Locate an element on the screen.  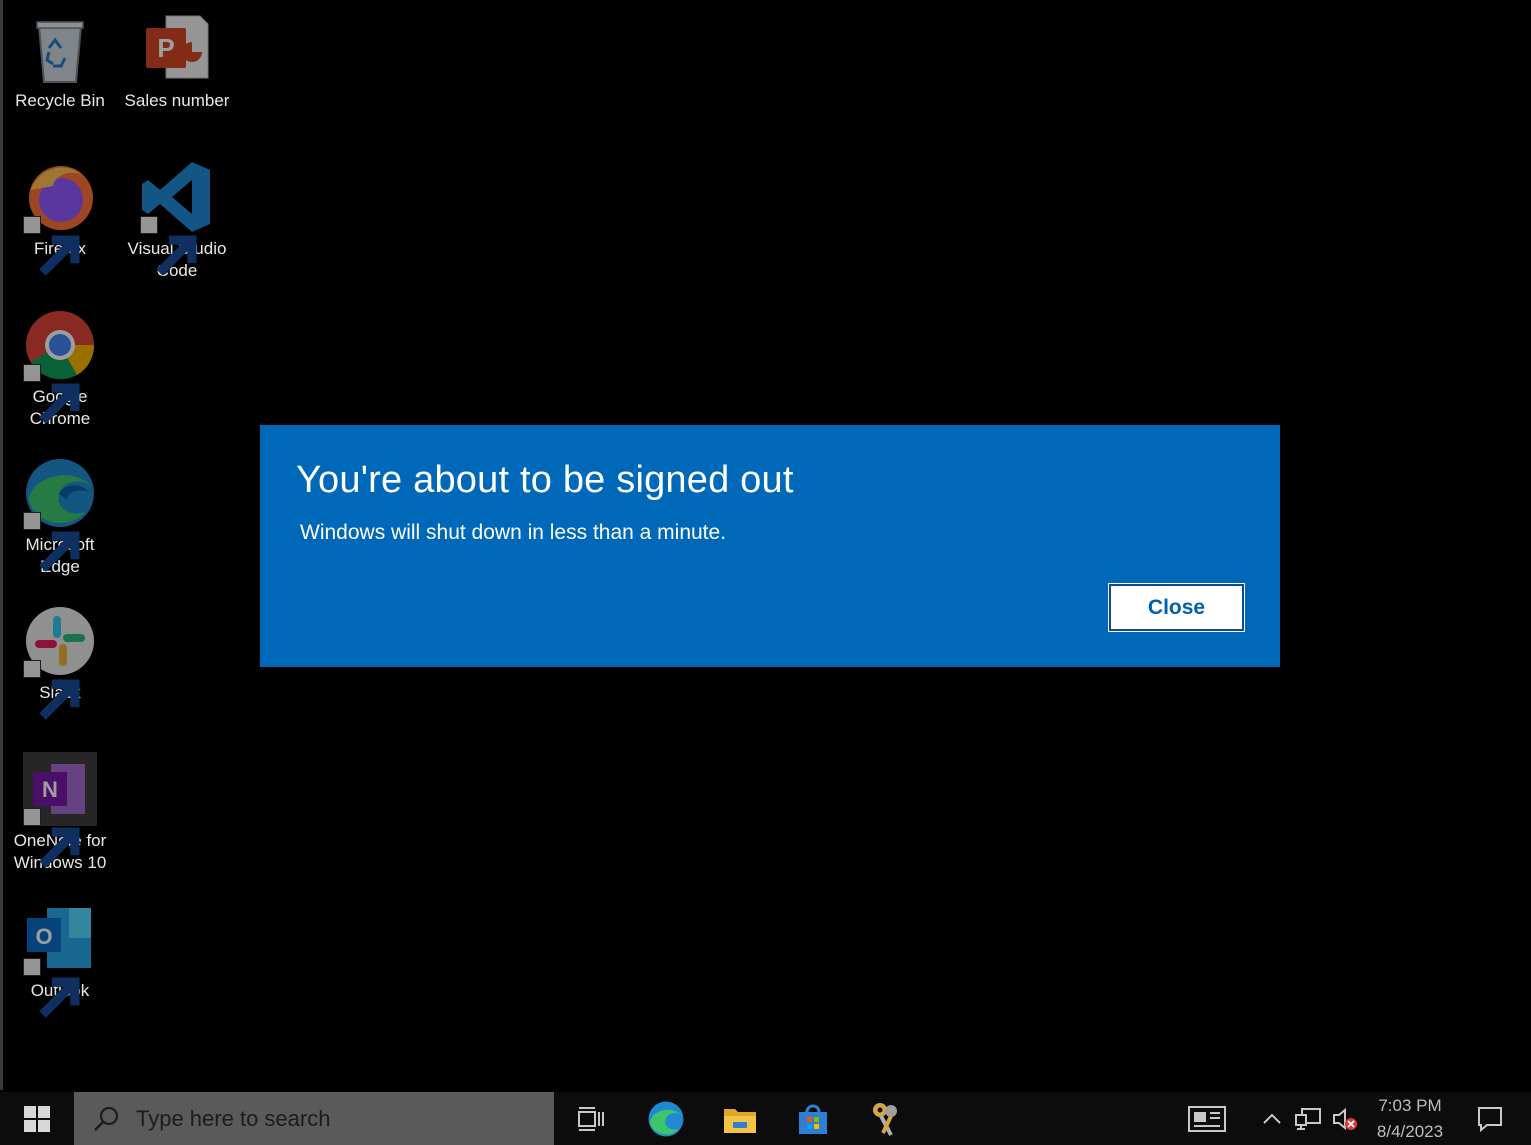
clock: 7:03 PM 8/4/2023 is located at coordinates (1410, 1118).